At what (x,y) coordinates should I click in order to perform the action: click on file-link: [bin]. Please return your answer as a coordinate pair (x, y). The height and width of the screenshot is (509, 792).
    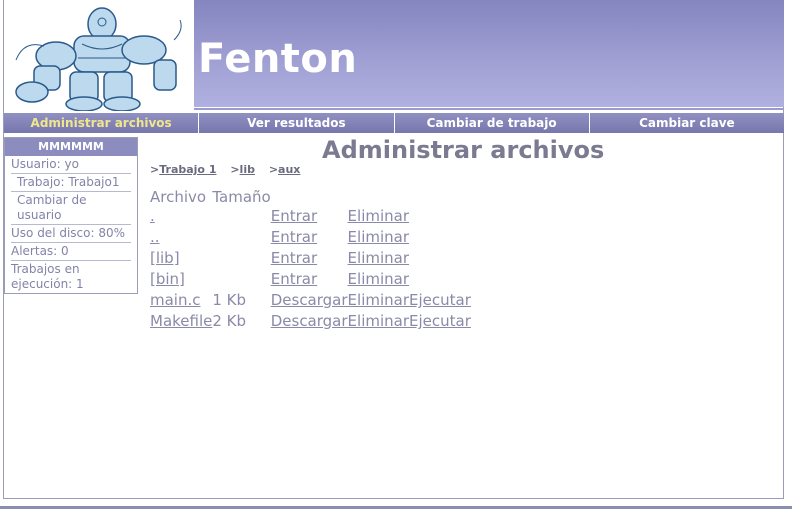
    Looking at the image, I should click on (167, 279).